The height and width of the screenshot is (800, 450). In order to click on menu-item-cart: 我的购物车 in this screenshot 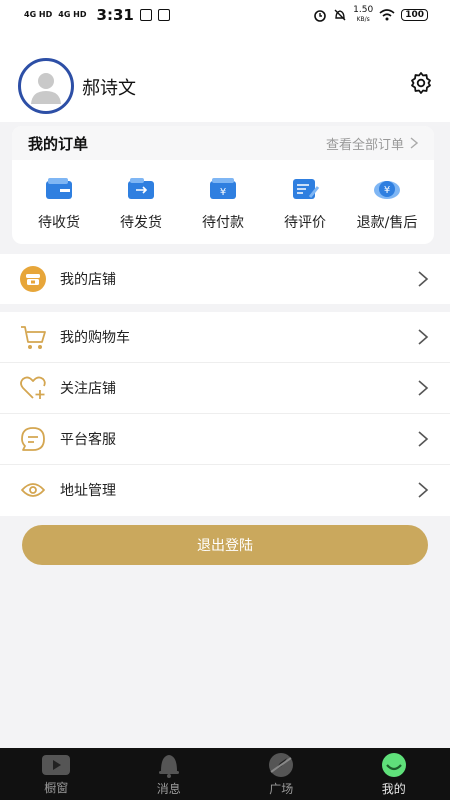, I will do `click(225, 337)`.